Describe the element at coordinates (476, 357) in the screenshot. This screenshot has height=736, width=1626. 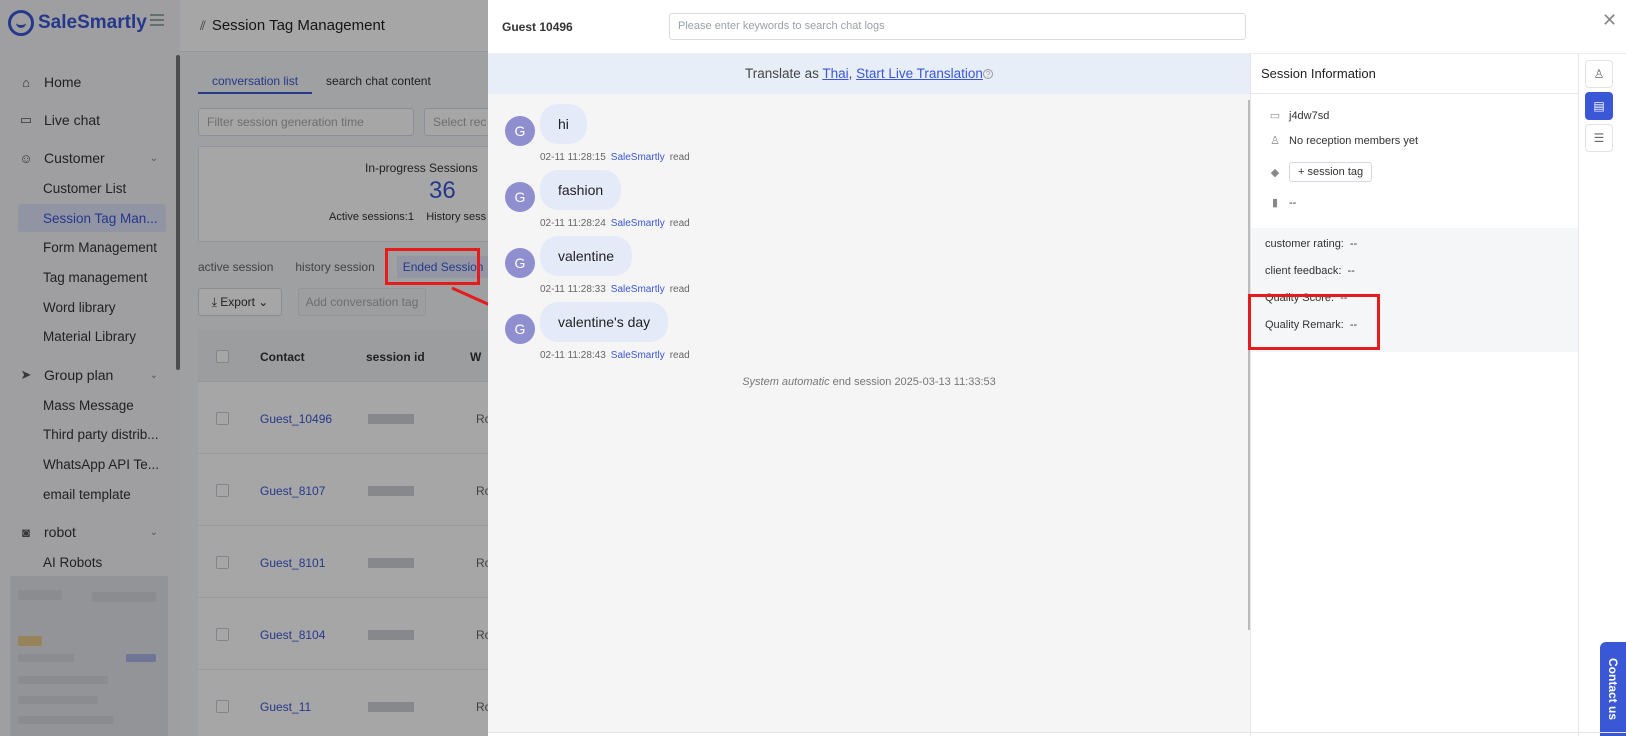
I see `column-w: W` at that location.